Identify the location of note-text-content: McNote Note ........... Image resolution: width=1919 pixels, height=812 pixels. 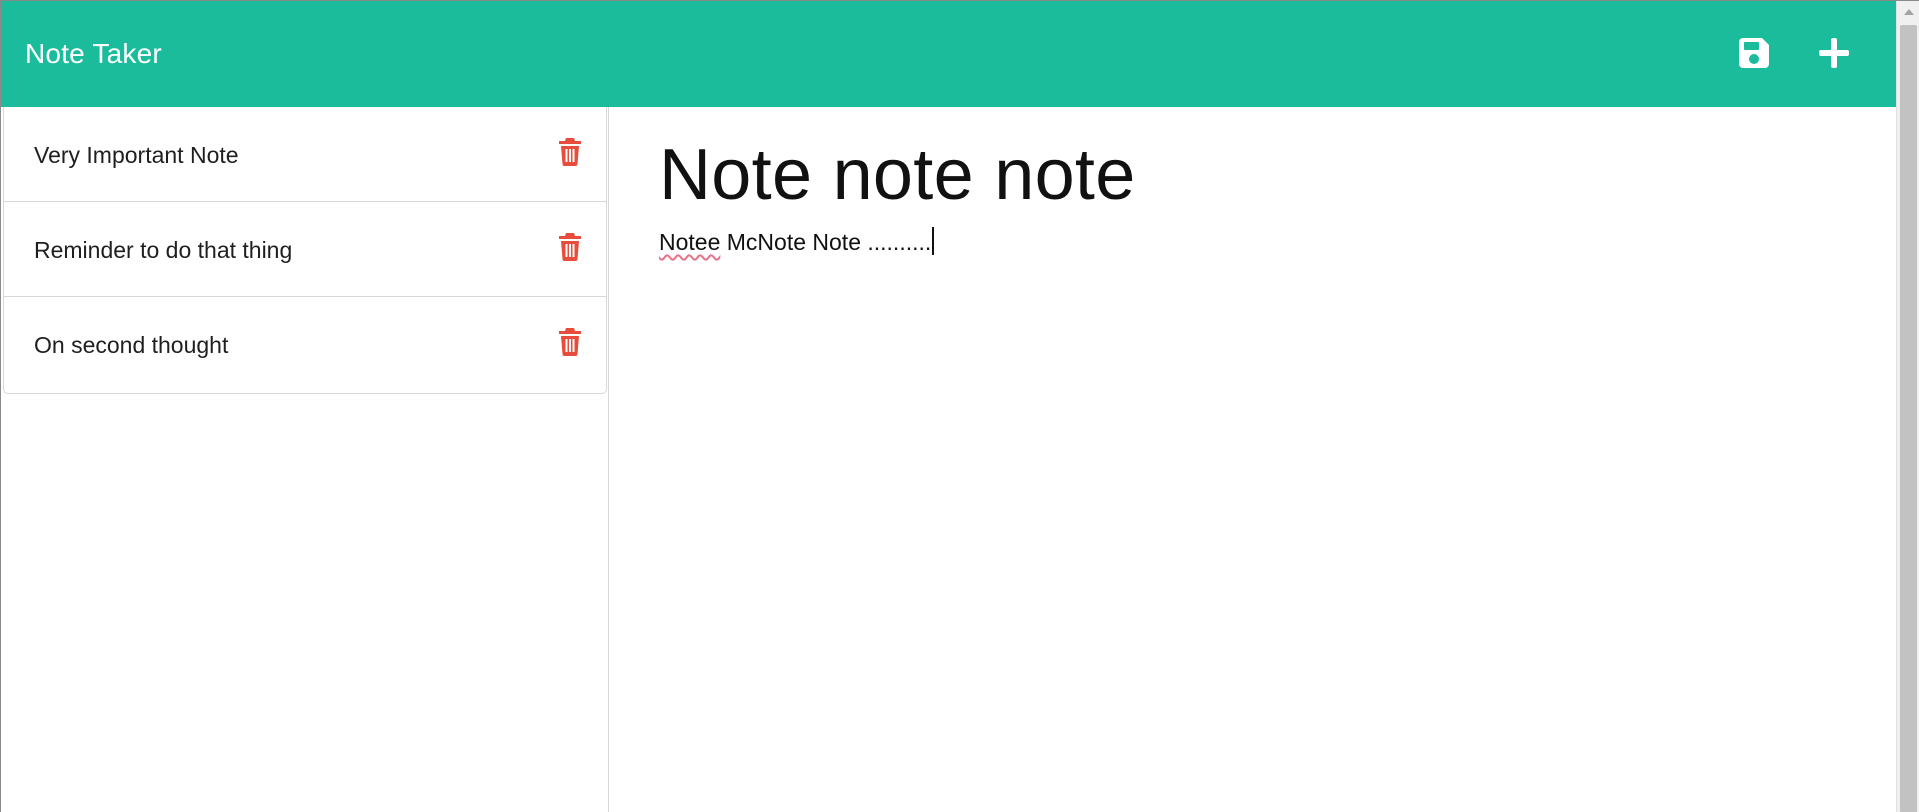
(826, 242).